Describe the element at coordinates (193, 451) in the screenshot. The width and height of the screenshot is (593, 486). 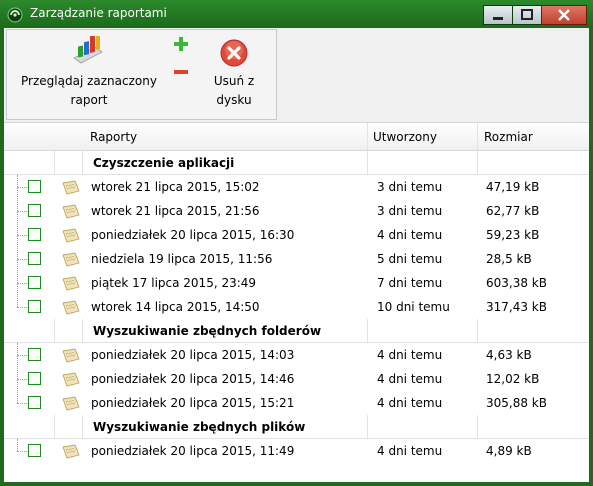
I see `report-date: poniedziałek 20 lipca 2015, 11:49` at that location.